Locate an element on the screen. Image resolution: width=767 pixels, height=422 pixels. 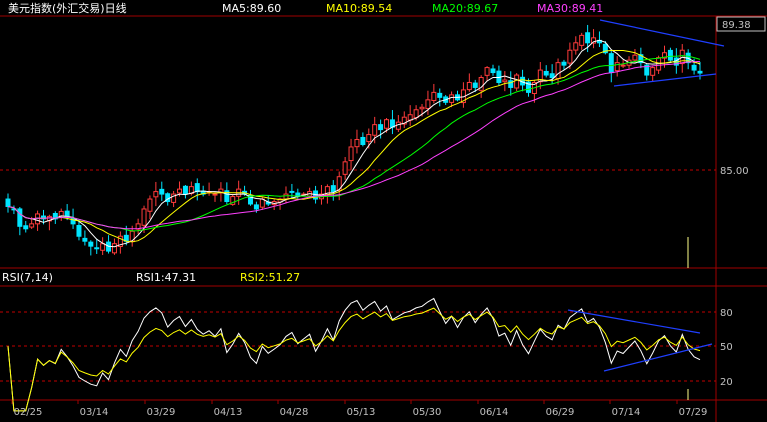
ma20-readout: MA20:89.67 is located at coordinates (465, 8).